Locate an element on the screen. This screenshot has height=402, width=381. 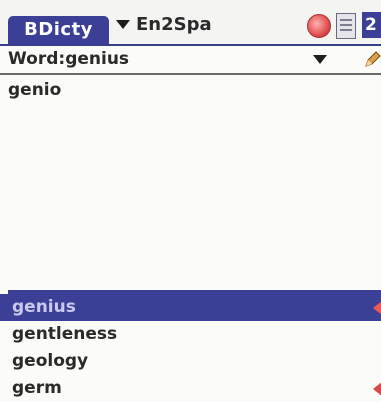
list-item: geology is located at coordinates (190, 361).